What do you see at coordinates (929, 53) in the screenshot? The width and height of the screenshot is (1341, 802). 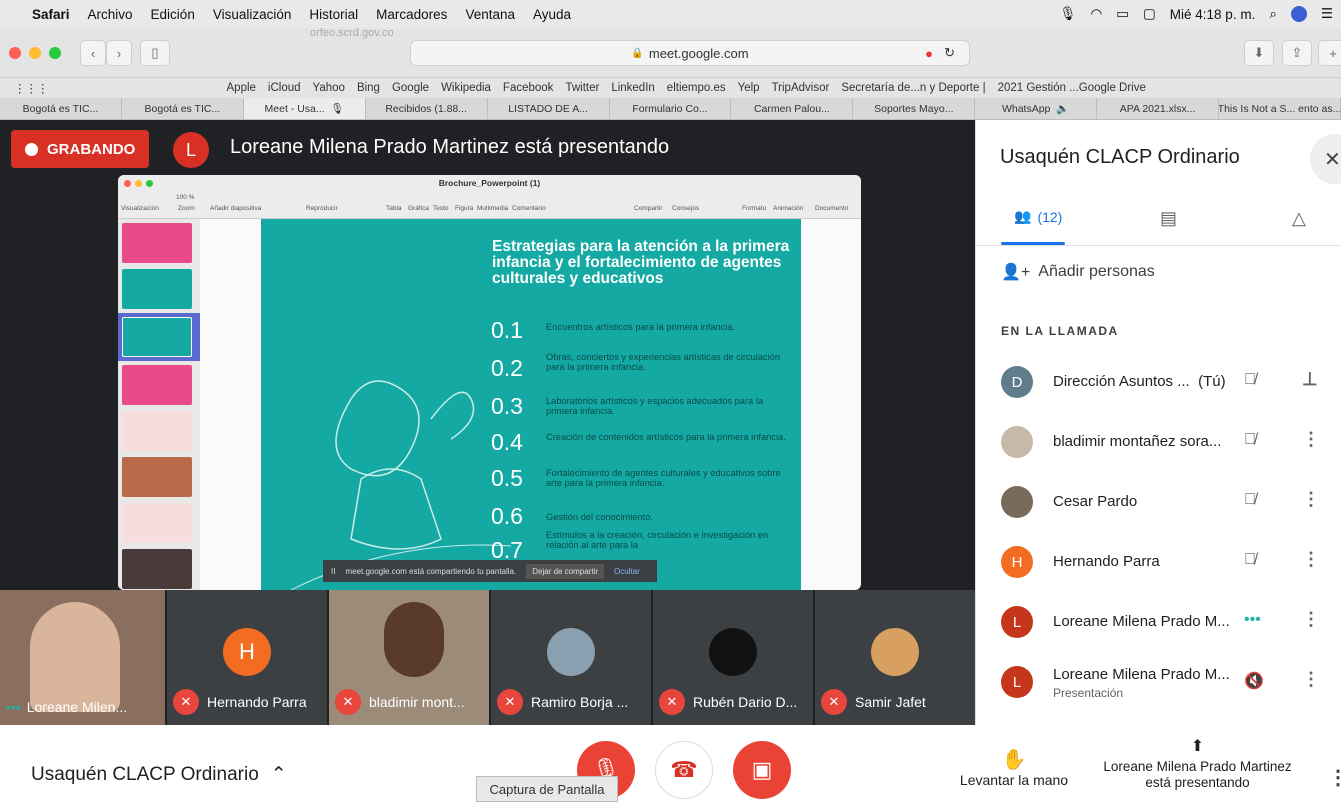 I see `mic-in-use-icon: ●` at bounding box center [929, 53].